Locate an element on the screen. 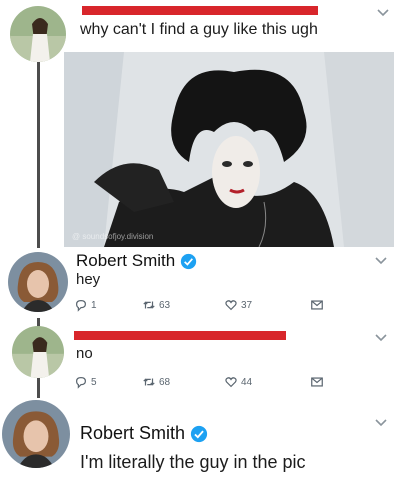 This screenshot has height=480, width=408. tweet-text: hey is located at coordinates (88, 279).